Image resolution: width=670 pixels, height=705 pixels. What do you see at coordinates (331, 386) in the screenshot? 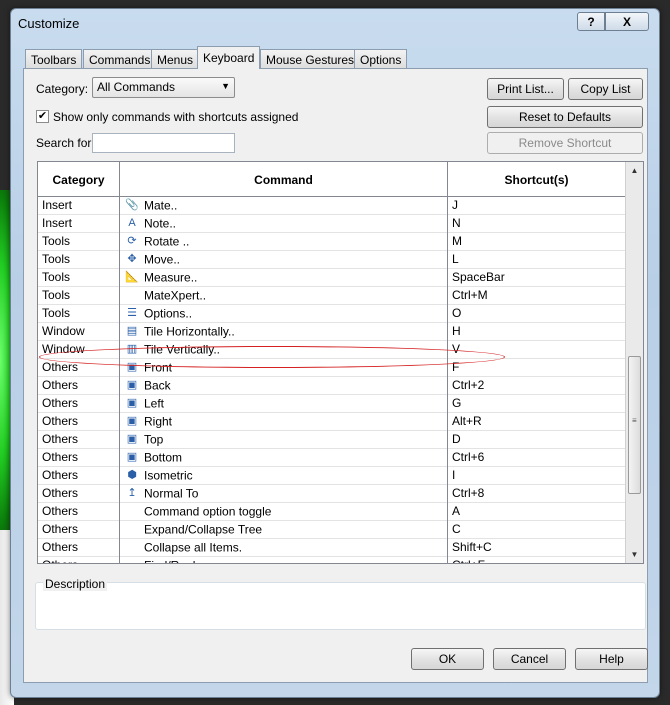
I see `table-row: Others ▣ Back Ctrl+2` at bounding box center [331, 386].